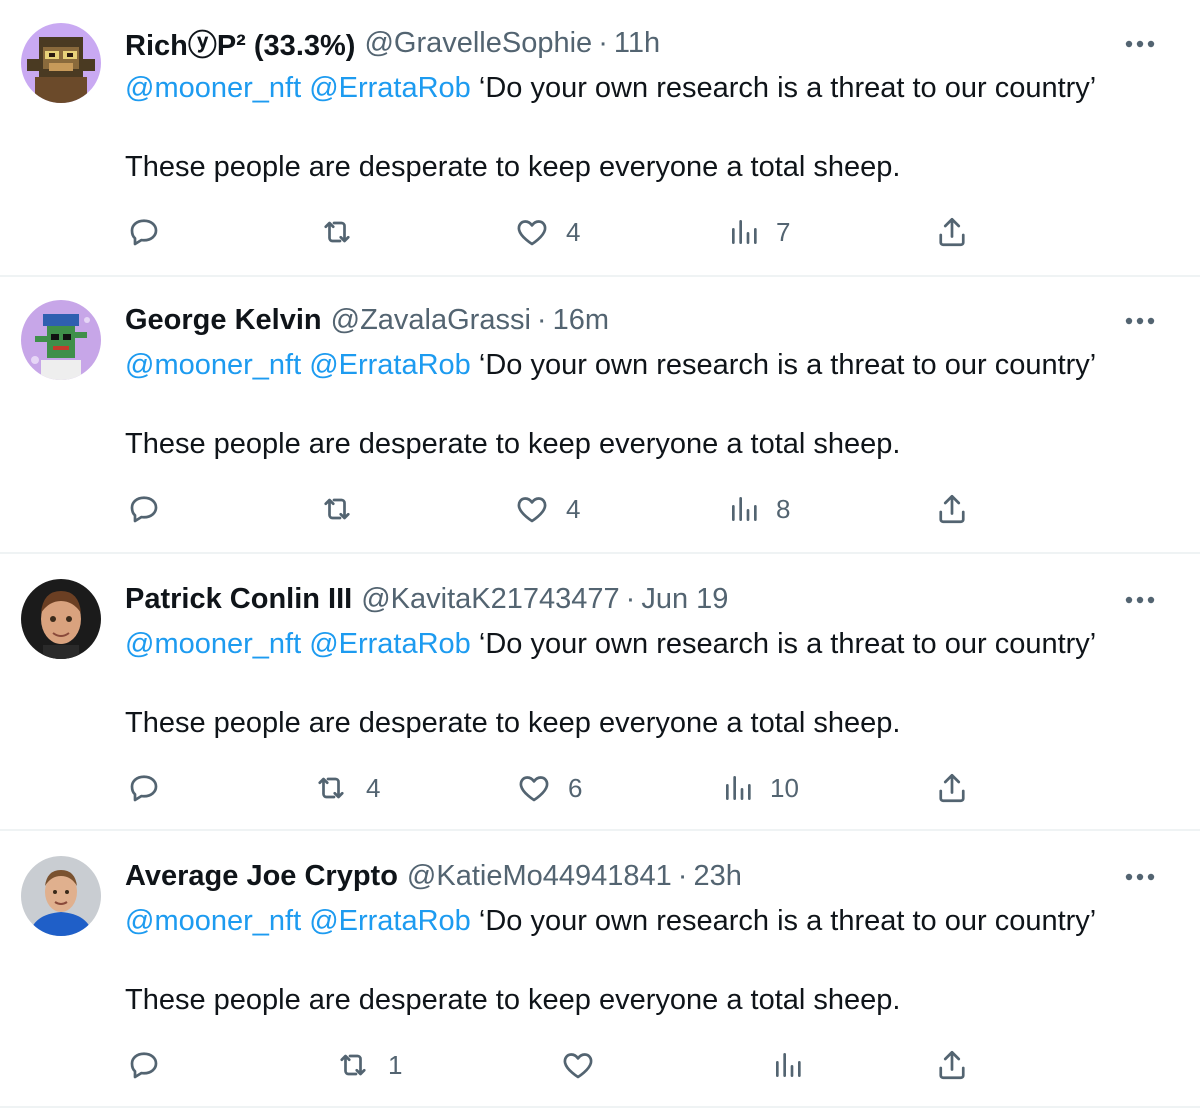 This screenshot has height=1120, width=1200. What do you see at coordinates (368, 1065) in the screenshot?
I see `retweet-button: 1` at bounding box center [368, 1065].